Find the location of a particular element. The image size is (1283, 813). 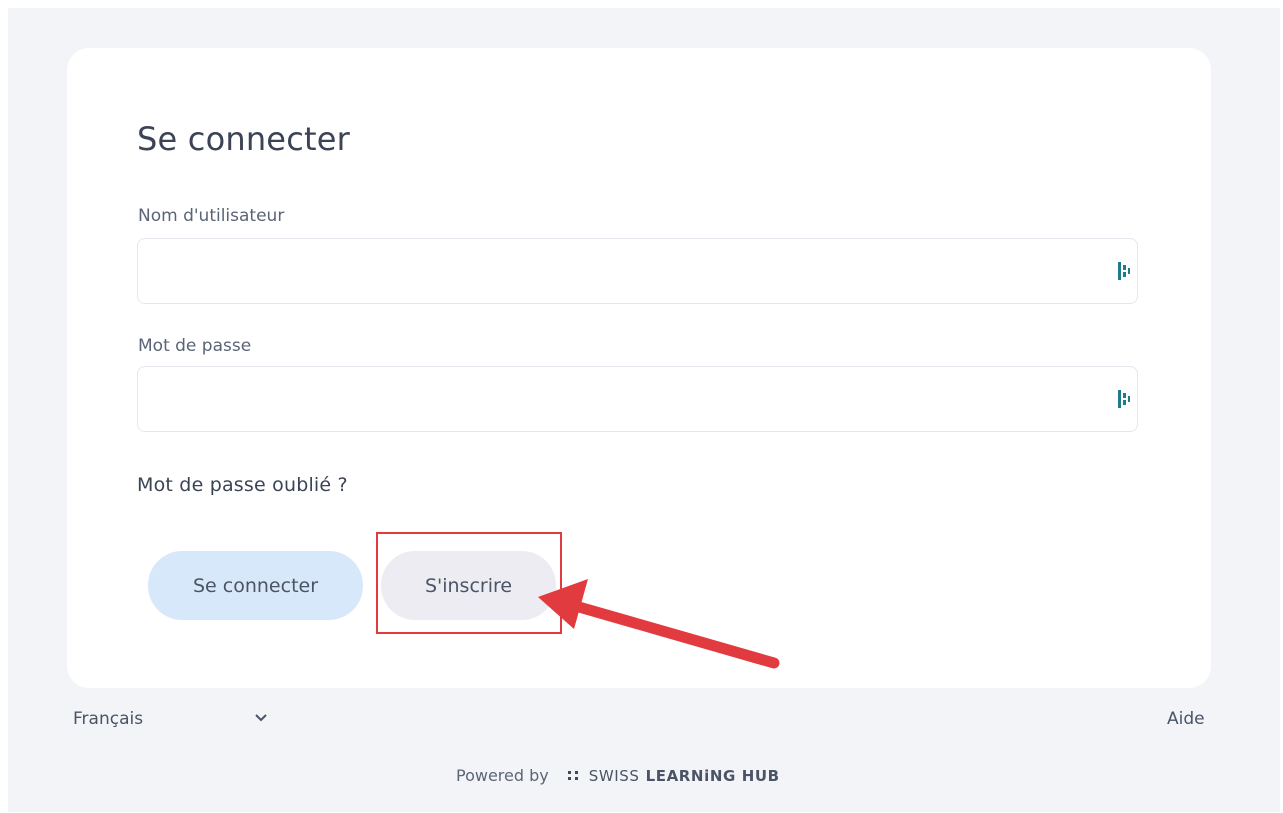

username-input is located at coordinates (637, 271).